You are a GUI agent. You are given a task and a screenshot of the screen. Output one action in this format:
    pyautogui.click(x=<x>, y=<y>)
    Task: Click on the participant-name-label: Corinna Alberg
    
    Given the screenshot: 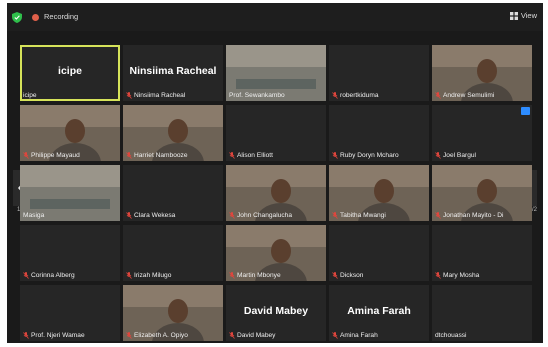 What is the action you would take?
    pyautogui.click(x=70, y=275)
    